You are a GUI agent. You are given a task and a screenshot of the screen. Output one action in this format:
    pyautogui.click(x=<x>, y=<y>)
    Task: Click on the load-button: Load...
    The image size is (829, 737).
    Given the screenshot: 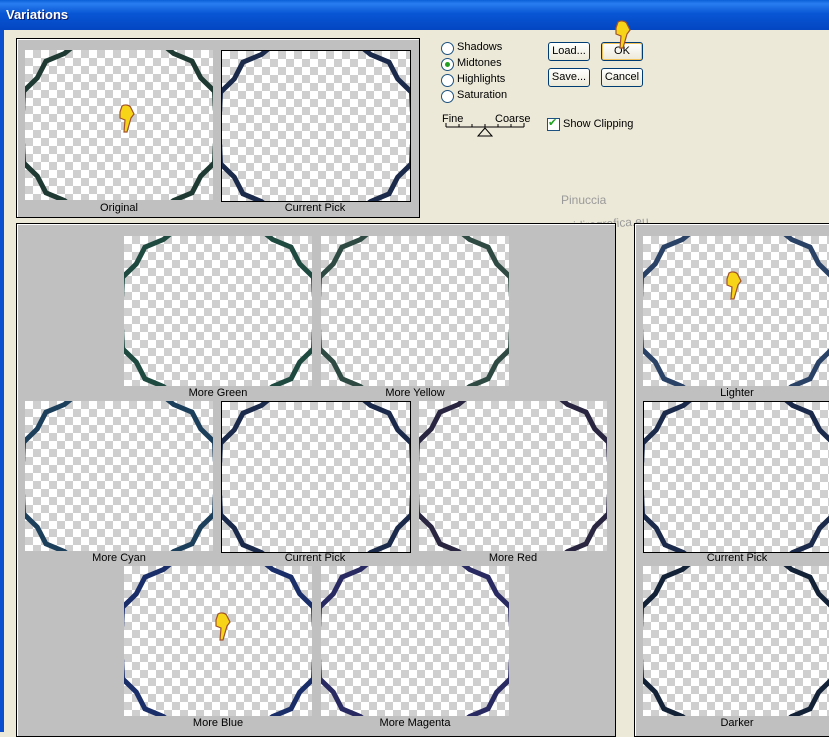 What is the action you would take?
    pyautogui.click(x=569, y=51)
    